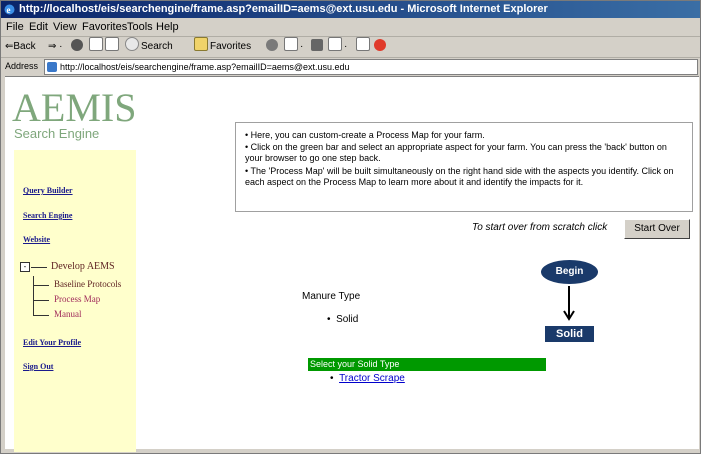 Image resolution: width=701 pixels, height=454 pixels. I want to click on menu-view: View, so click(65, 27).